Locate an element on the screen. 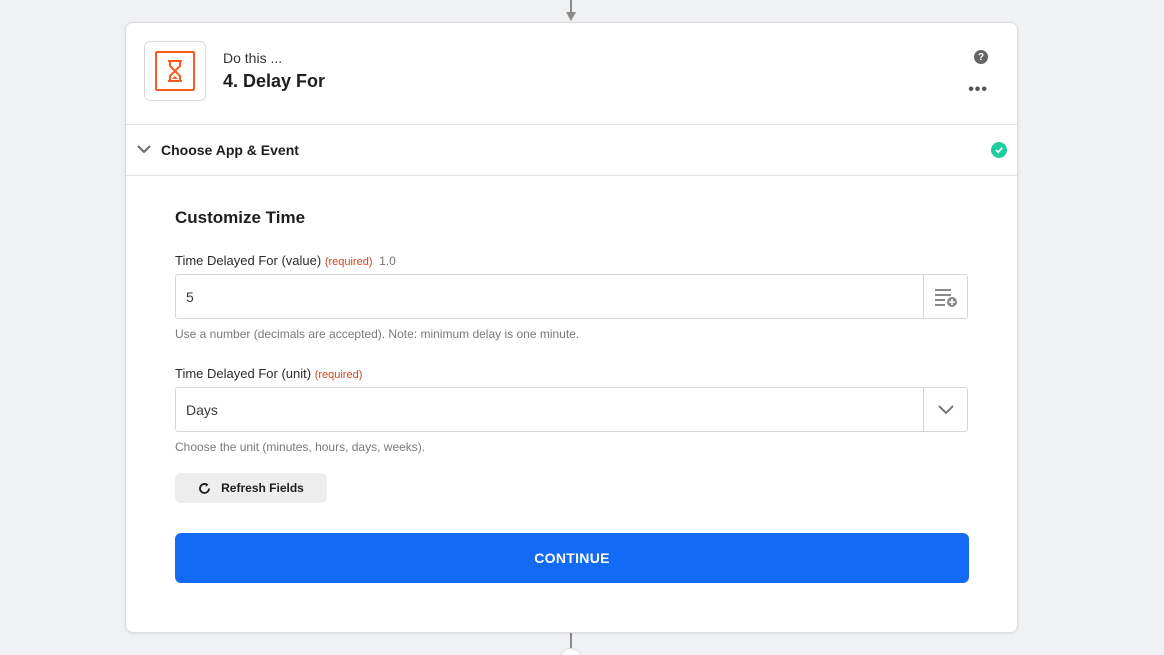 This screenshot has width=1164, height=655. dropdown-toggle is located at coordinates (945, 409).